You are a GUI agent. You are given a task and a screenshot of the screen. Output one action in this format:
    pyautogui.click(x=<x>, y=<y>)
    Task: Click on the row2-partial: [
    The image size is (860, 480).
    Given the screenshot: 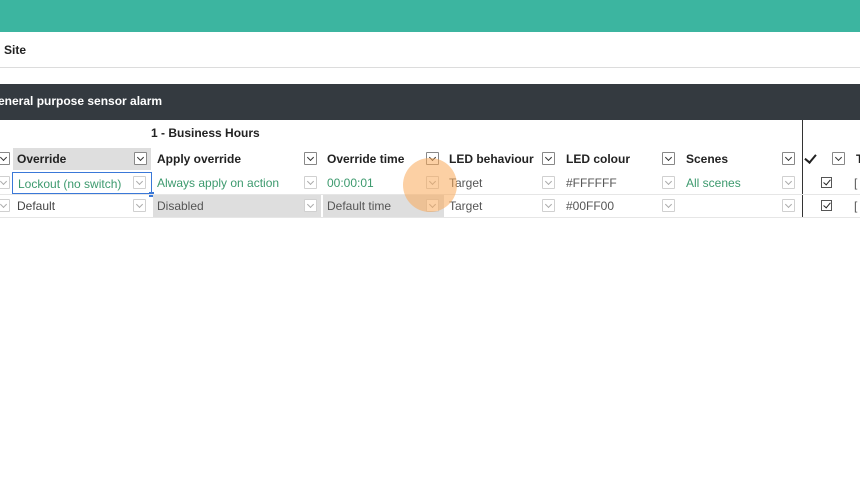 What is the action you would take?
    pyautogui.click(x=856, y=206)
    